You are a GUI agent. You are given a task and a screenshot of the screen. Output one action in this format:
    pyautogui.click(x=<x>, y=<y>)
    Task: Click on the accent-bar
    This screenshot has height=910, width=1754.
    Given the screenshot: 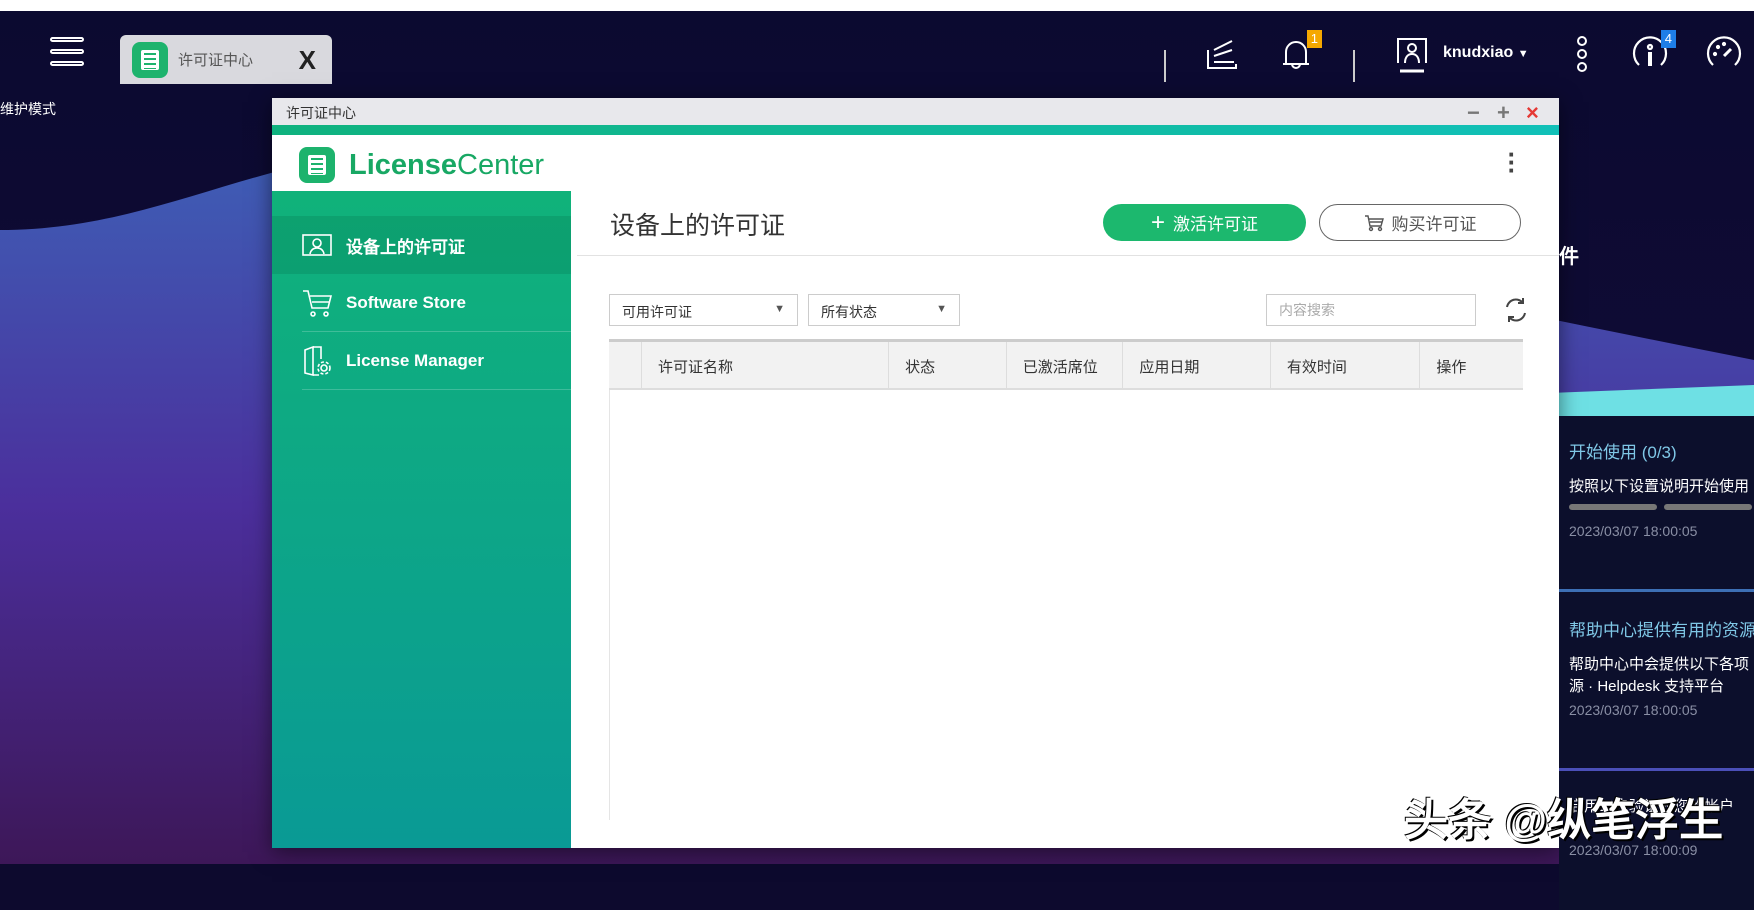 What is the action you would take?
    pyautogui.click(x=915, y=130)
    